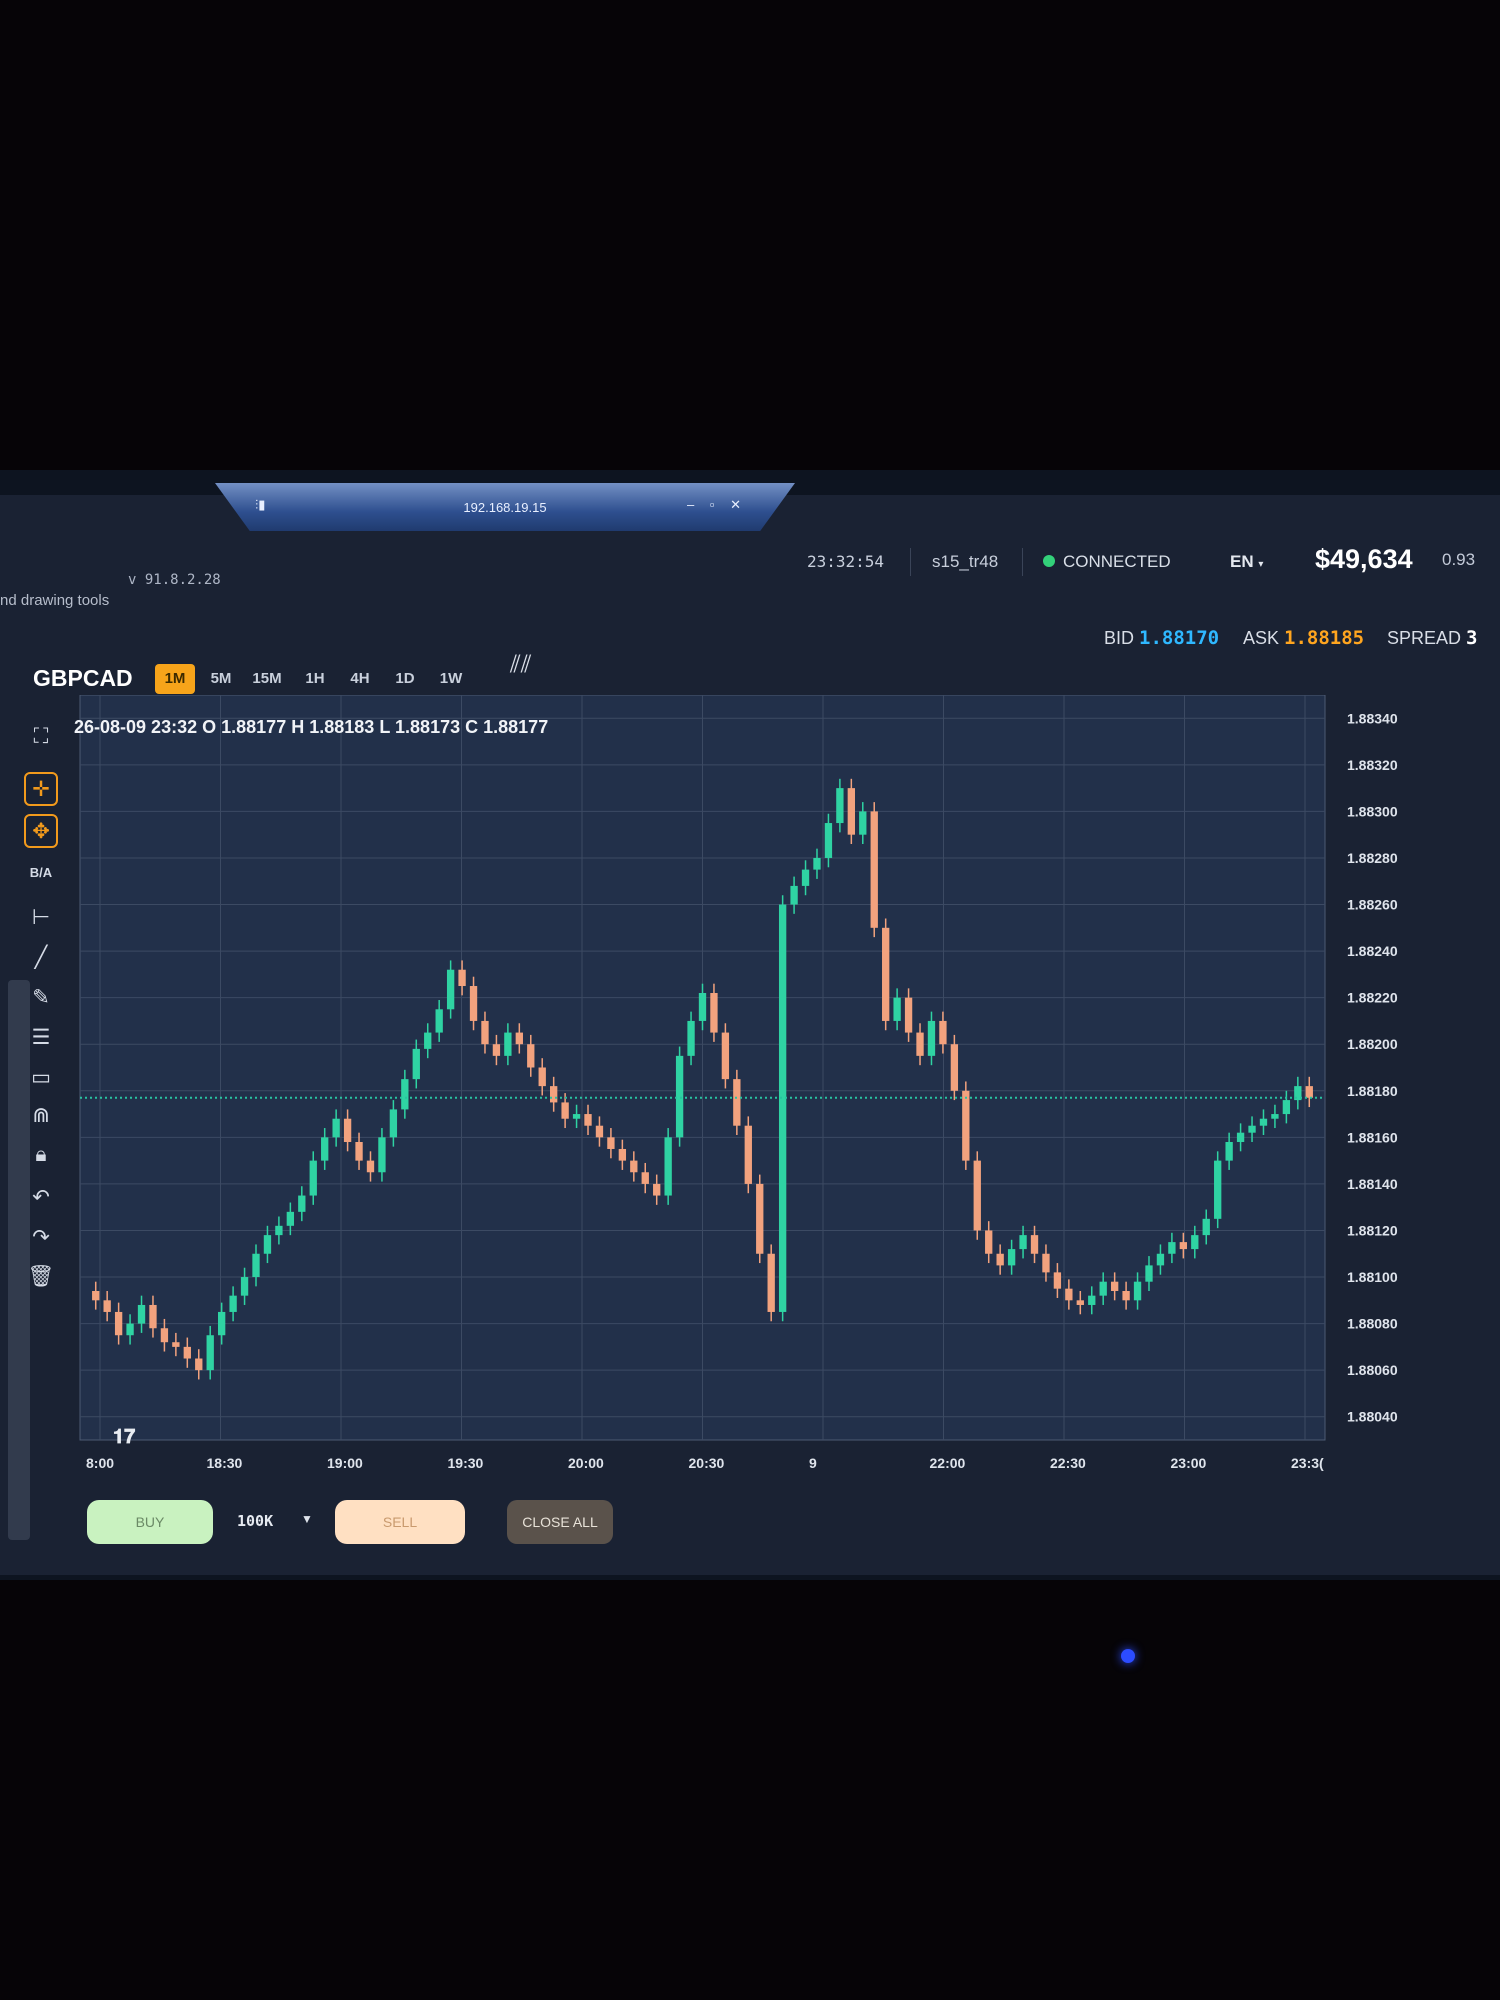  Describe the element at coordinates (221, 679) in the screenshot. I see `tf-5m: 5M` at that location.